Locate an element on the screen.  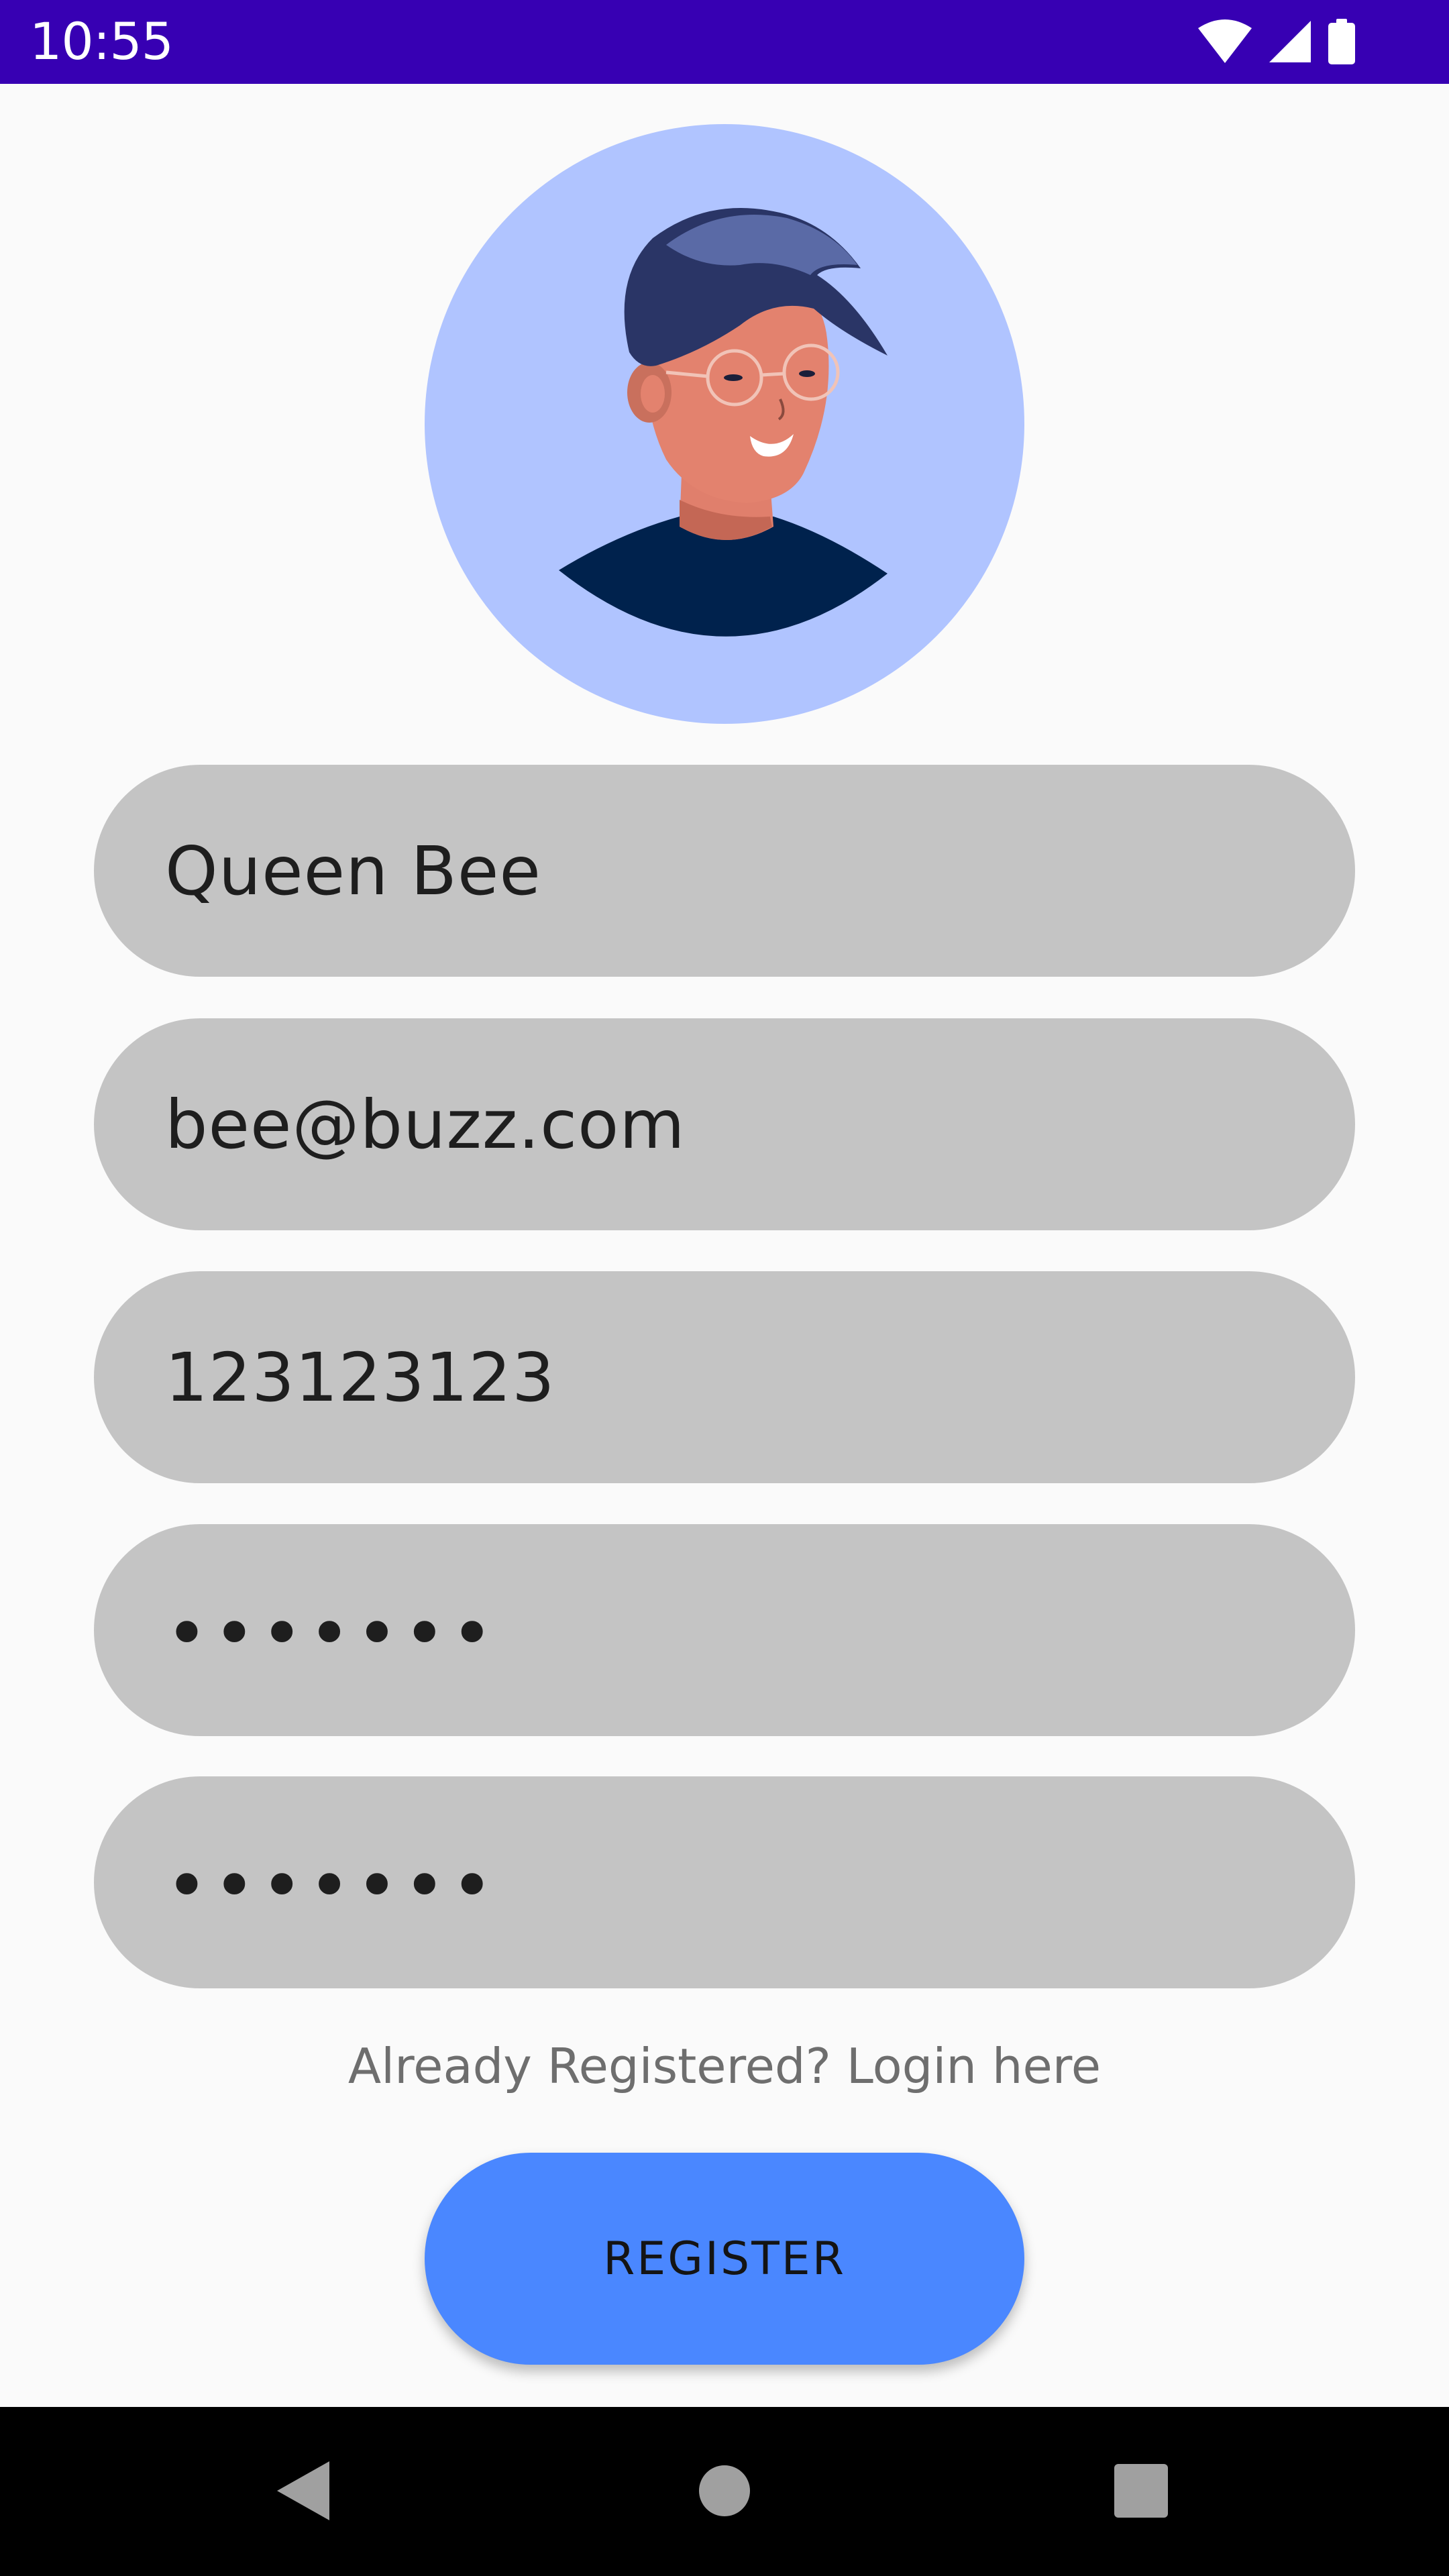
phone-field: 123123123 is located at coordinates (724, 1377).